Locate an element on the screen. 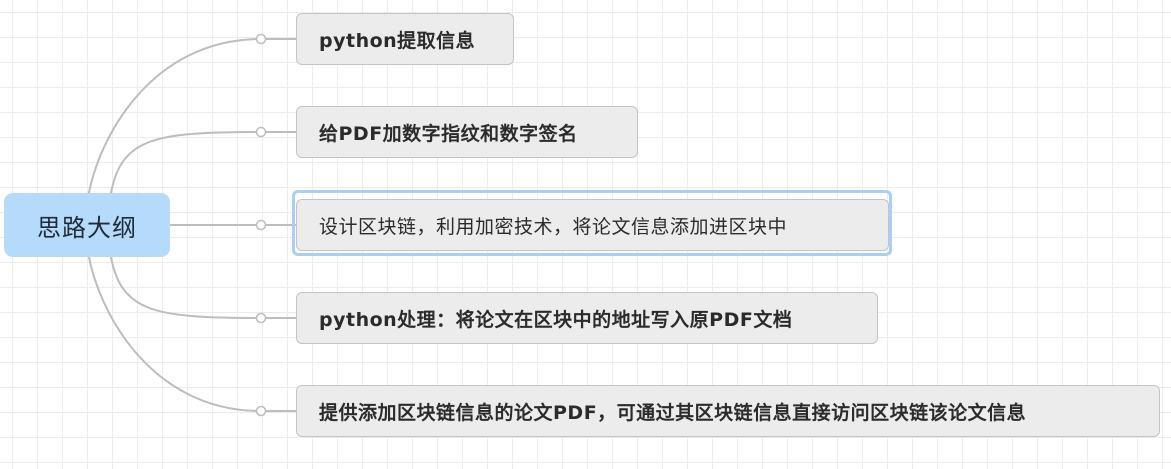  branch-topic-label: 提供添加区块链信息的论文PDF，可通过其区块链信息直接访问区块链该论文信息 is located at coordinates (673, 412).